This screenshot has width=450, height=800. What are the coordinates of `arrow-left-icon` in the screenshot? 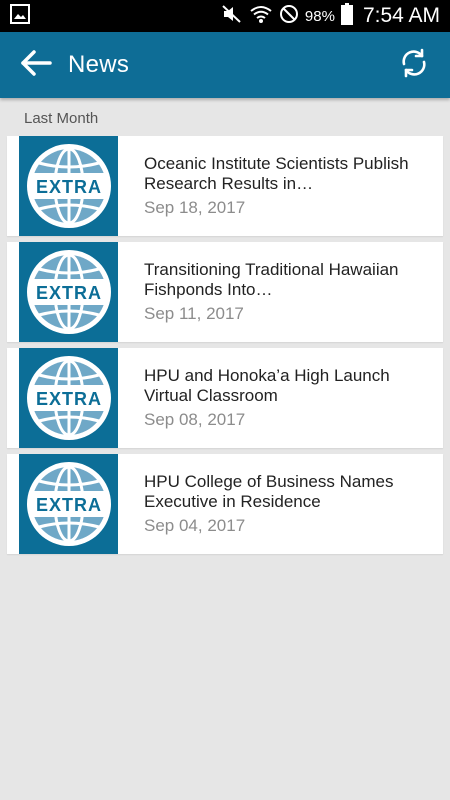 It's located at (36, 65).